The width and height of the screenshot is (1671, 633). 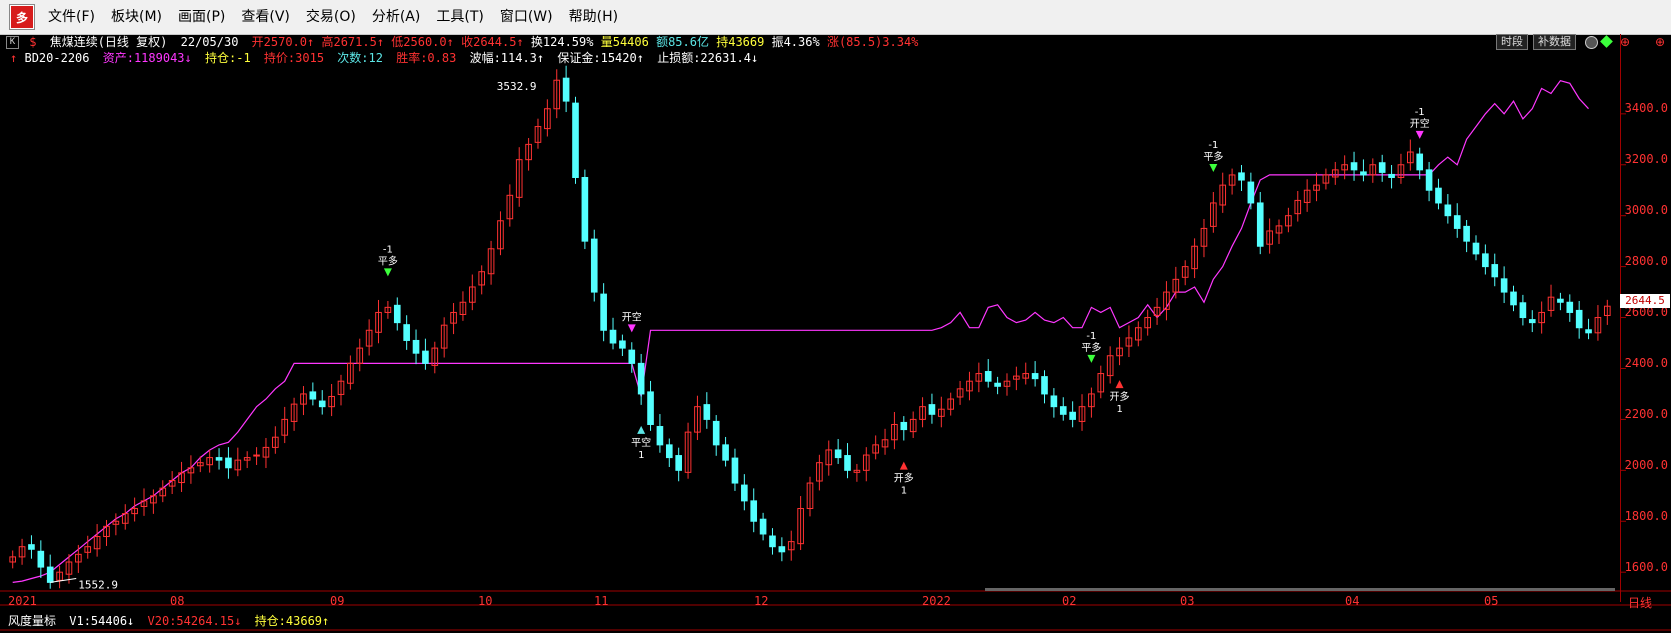 What do you see at coordinates (641, 442) in the screenshot?
I see `signal-label: 平空` at bounding box center [641, 442].